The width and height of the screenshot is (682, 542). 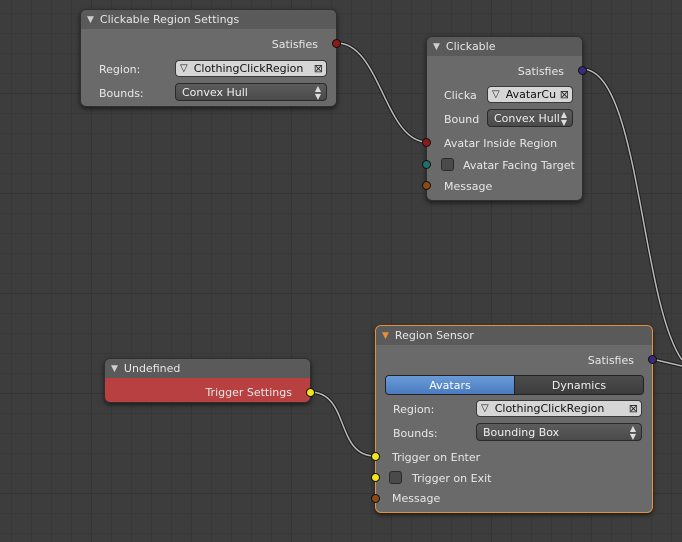 I want to click on output-socket-trigger-settings, so click(x=310, y=392).